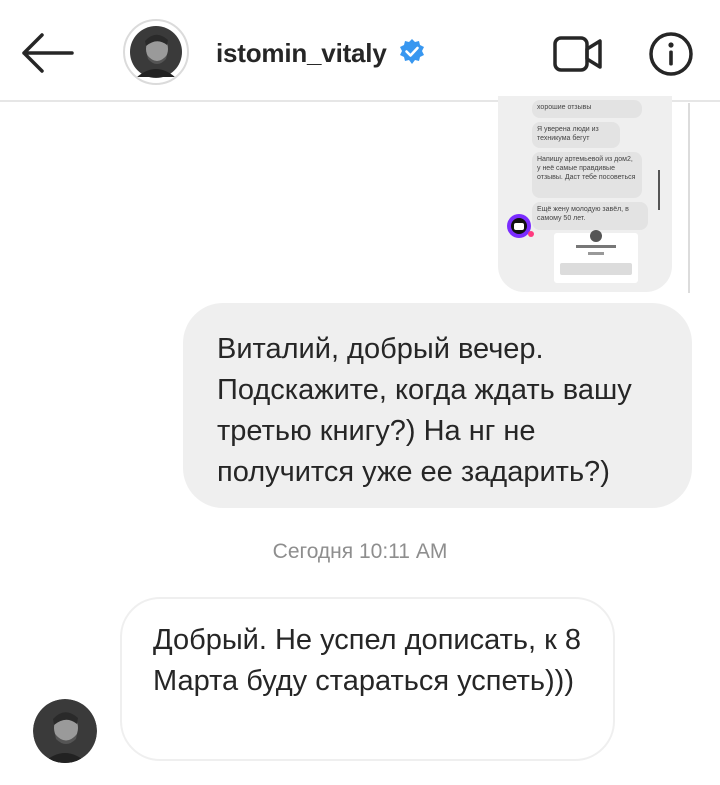  What do you see at coordinates (596, 236) in the screenshot?
I see `card-avatar` at bounding box center [596, 236].